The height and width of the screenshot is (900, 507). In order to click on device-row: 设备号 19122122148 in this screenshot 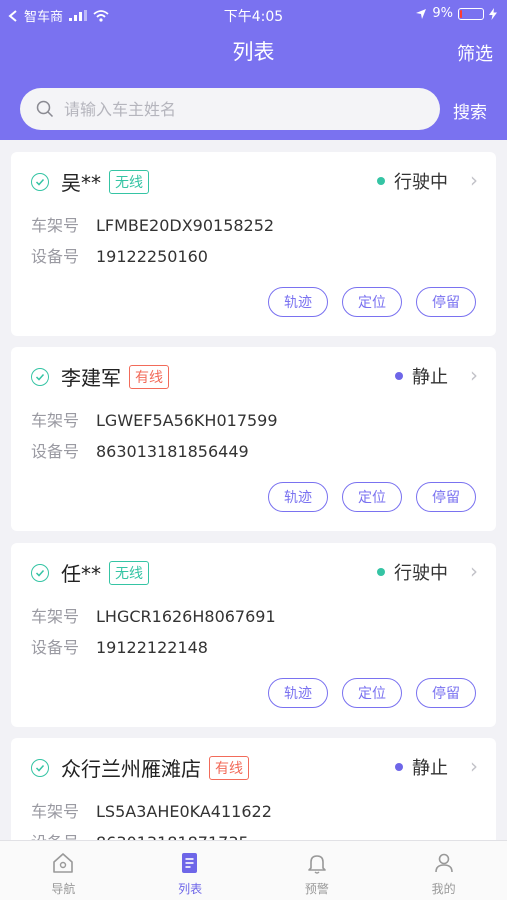, I will do `click(119, 646)`.